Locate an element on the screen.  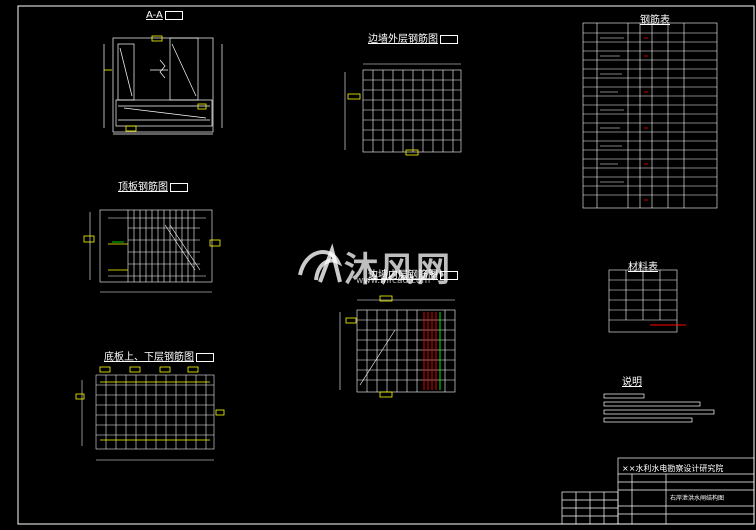
notes-lines is located at coordinates (659, 408).